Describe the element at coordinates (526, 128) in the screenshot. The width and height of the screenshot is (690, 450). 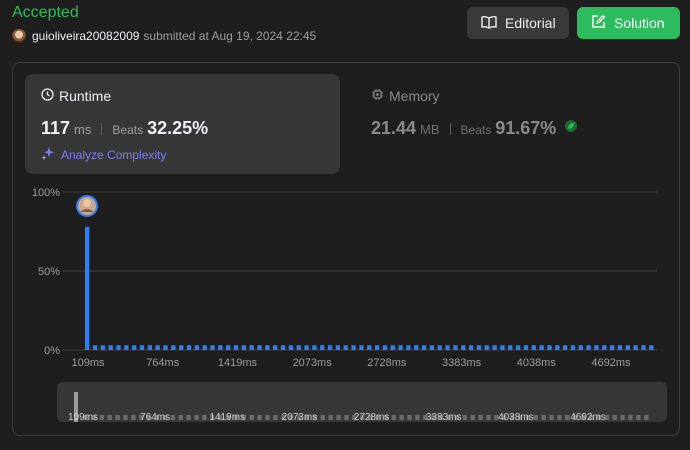
I see `memory-beats-pct: 91.67%` at that location.